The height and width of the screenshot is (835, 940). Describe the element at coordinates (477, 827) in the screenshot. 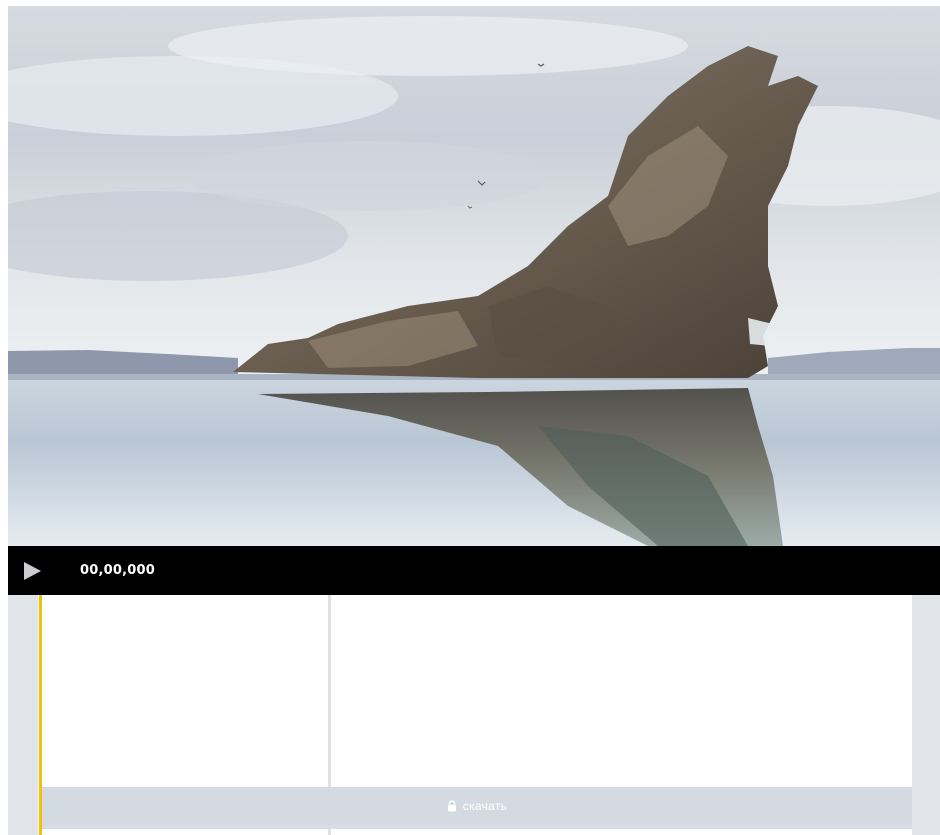

I see `timeline-bottom-border` at that location.